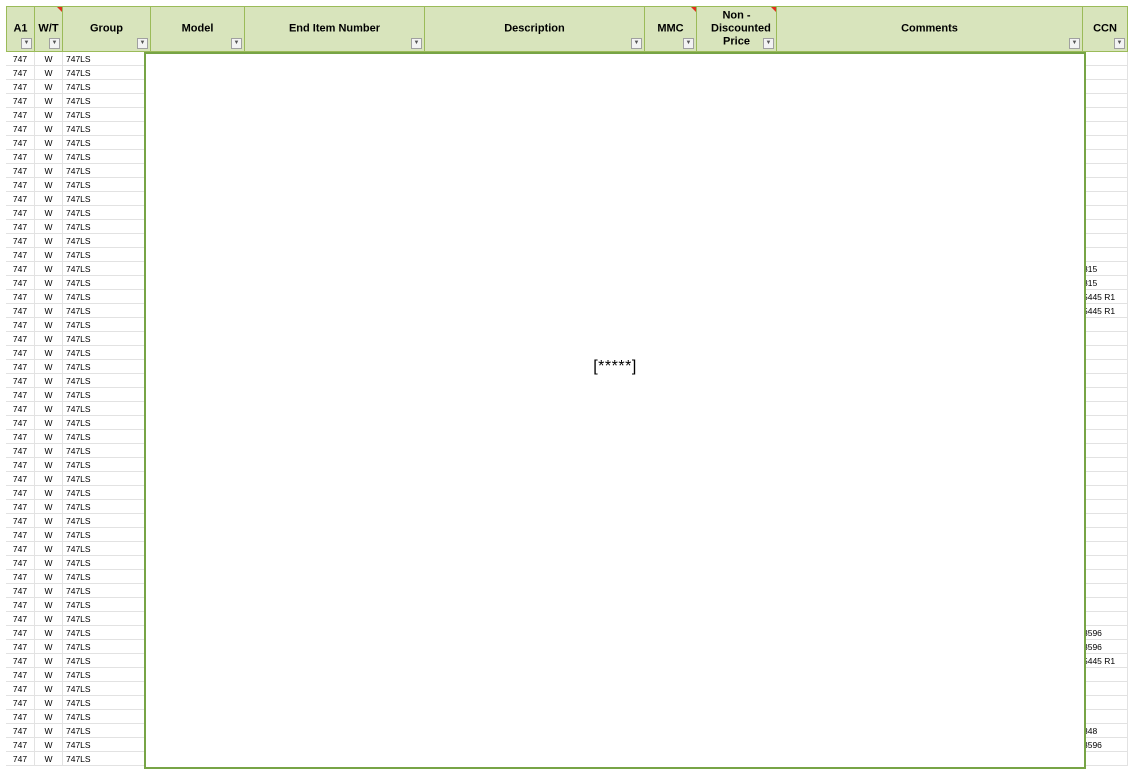 This screenshot has height=782, width=1138. I want to click on column-header-ccn: CCN ▼, so click(1105, 29).